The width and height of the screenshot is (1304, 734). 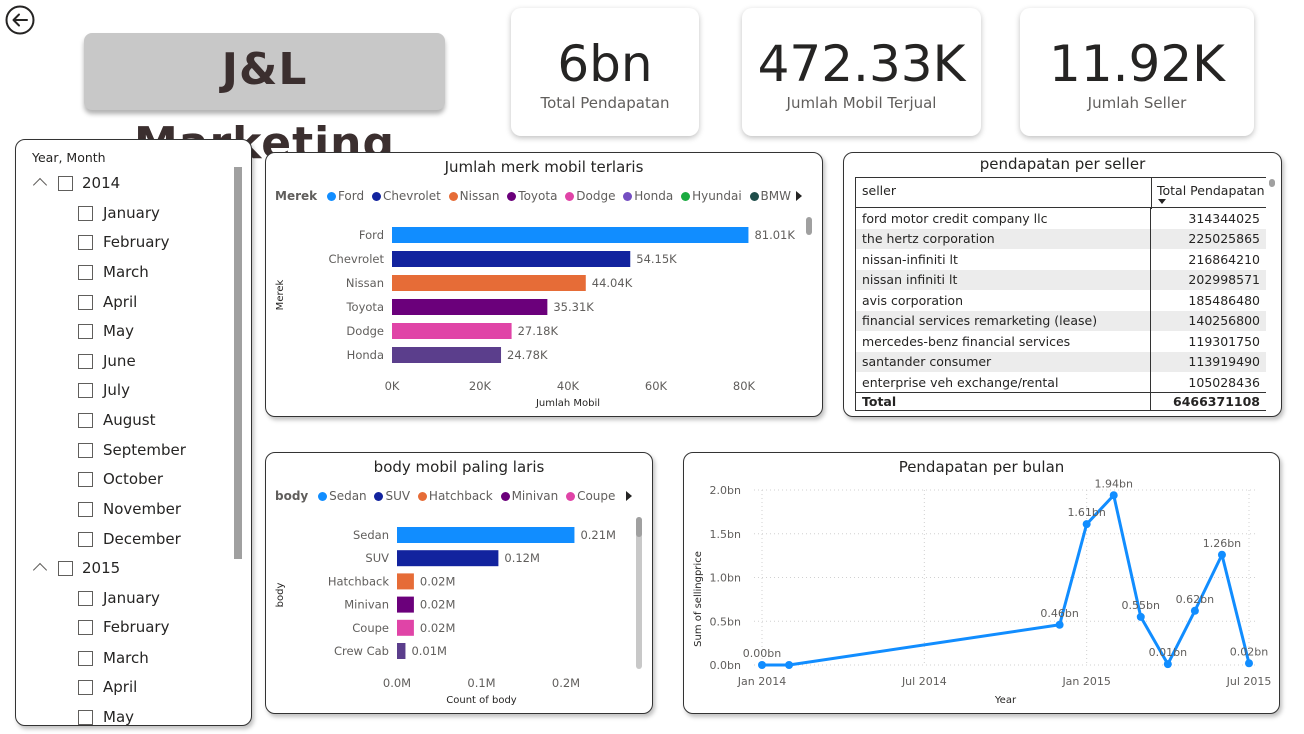 What do you see at coordinates (725, 490) in the screenshot?
I see `y-tick-label: 2.0bn` at bounding box center [725, 490].